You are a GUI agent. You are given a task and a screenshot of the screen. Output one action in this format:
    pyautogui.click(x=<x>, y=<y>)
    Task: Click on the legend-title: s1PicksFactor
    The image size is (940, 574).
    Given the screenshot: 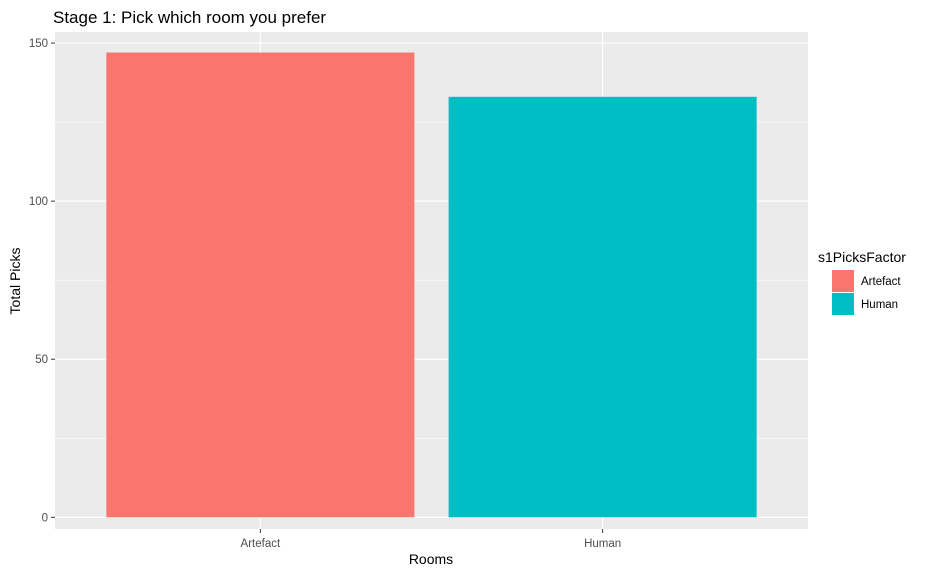 What is the action you would take?
    pyautogui.click(x=862, y=257)
    